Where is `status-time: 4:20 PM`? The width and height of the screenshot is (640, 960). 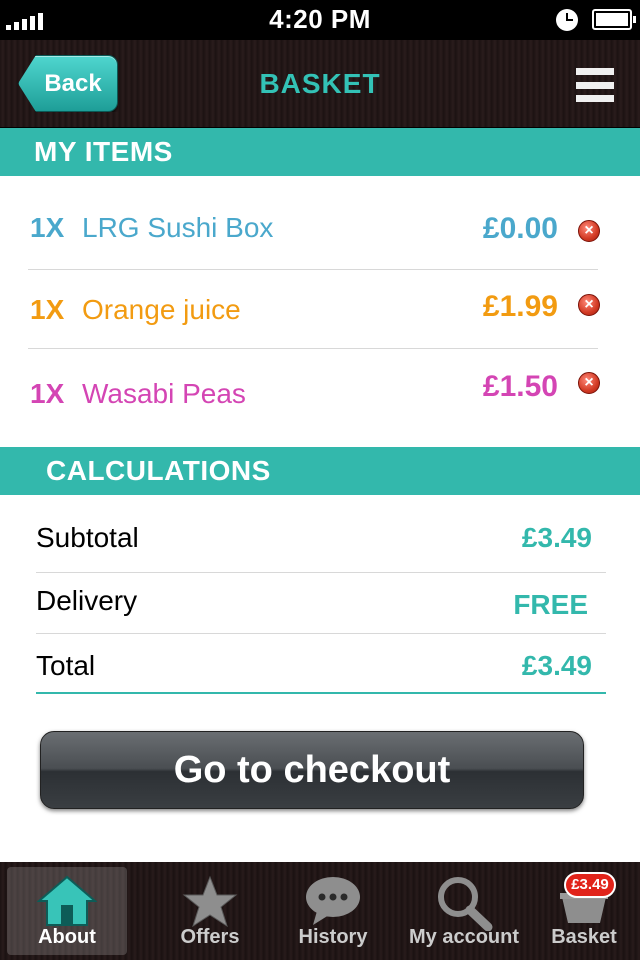
status-time: 4:20 PM is located at coordinates (320, 19).